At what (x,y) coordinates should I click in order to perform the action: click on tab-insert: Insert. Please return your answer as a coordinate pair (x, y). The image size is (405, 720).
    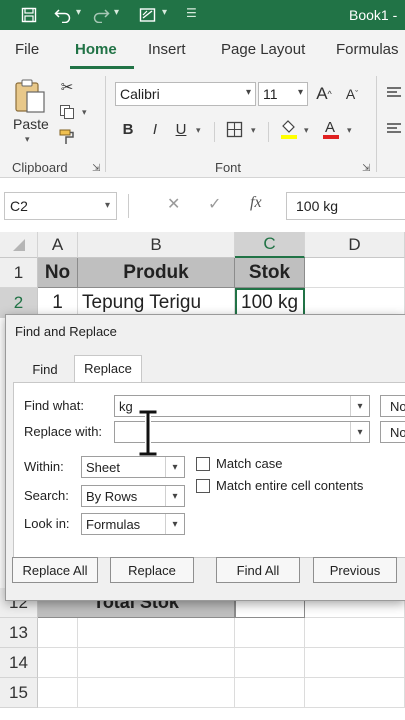
    Looking at the image, I should click on (167, 49).